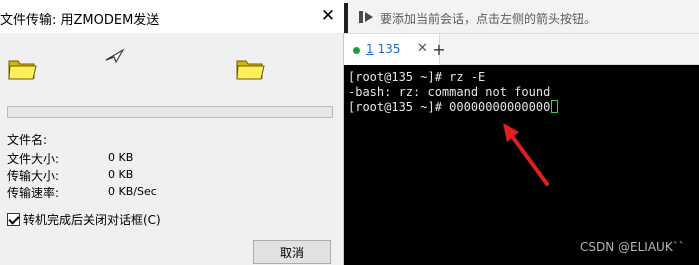  What do you see at coordinates (80, 20) in the screenshot?
I see `dialog-title: 文件传输: 用ZMODEM发送` at bounding box center [80, 20].